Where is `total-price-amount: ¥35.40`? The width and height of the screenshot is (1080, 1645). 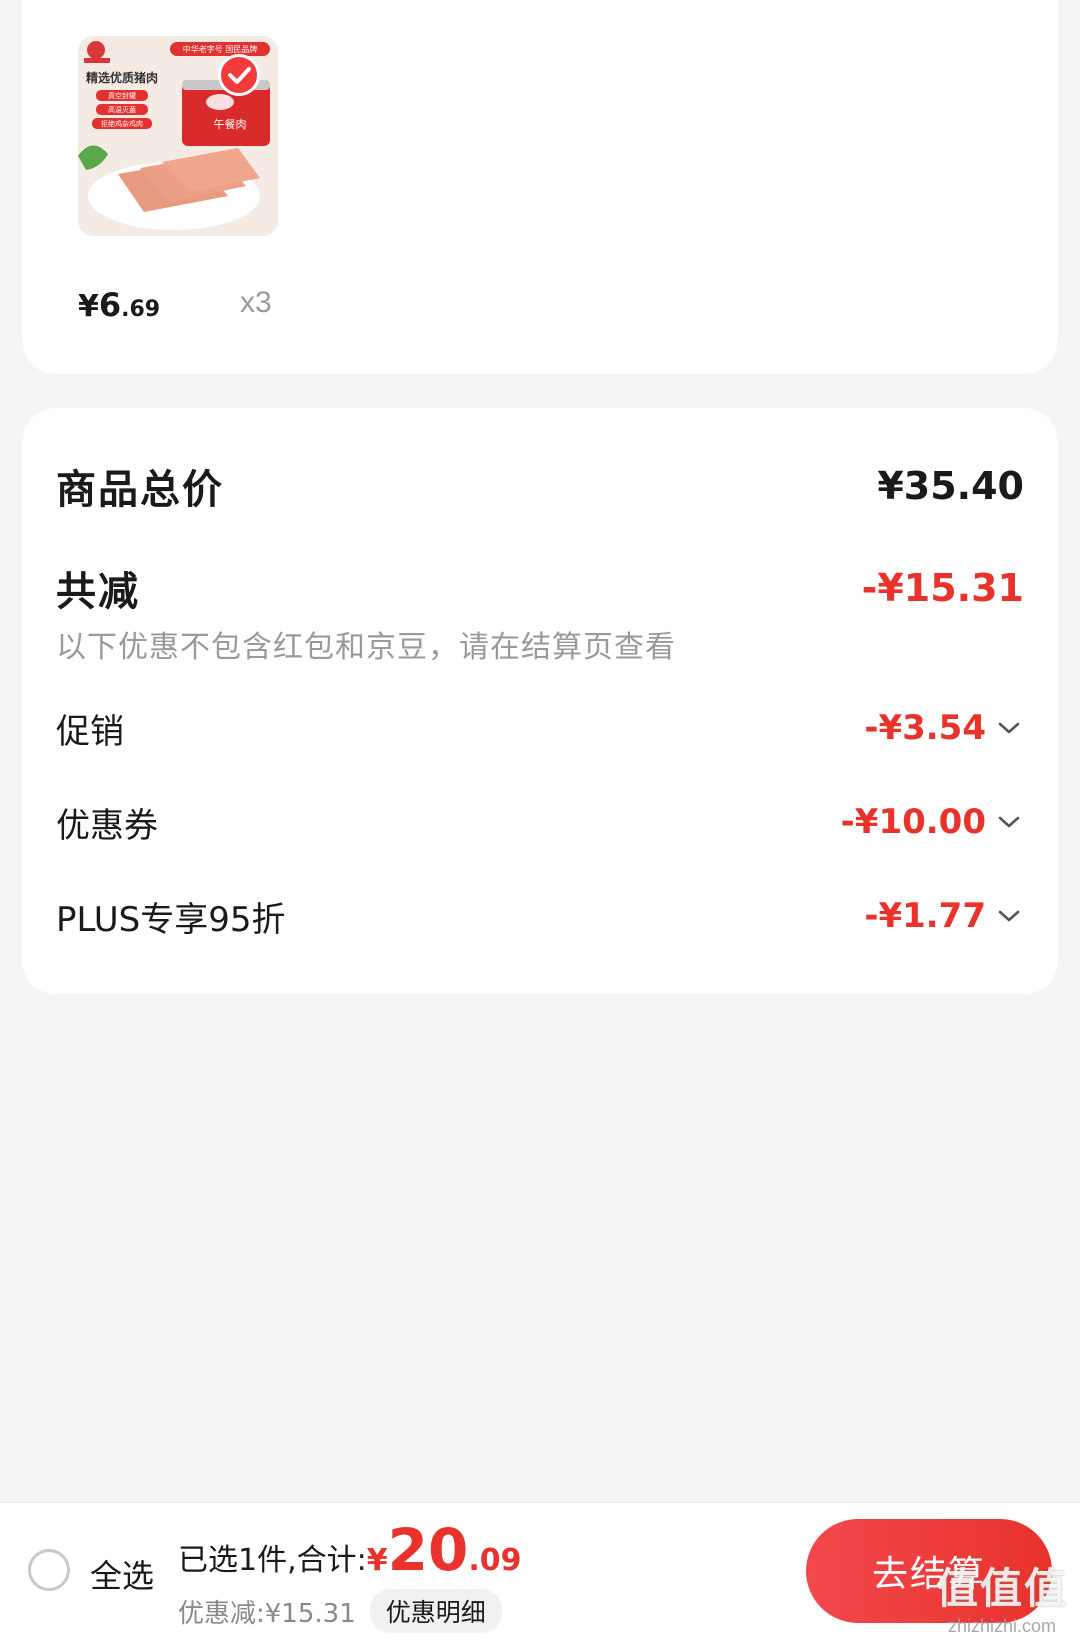 total-price-amount: ¥35.40 is located at coordinates (950, 486).